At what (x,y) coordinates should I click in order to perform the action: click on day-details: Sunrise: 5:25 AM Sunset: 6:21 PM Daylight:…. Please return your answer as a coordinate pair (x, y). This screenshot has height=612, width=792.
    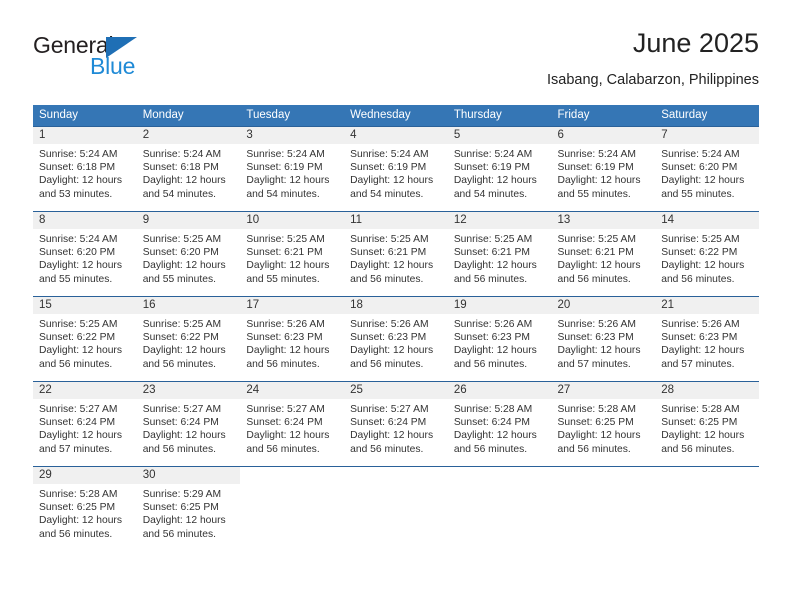
    Looking at the image, I should click on (604, 257).